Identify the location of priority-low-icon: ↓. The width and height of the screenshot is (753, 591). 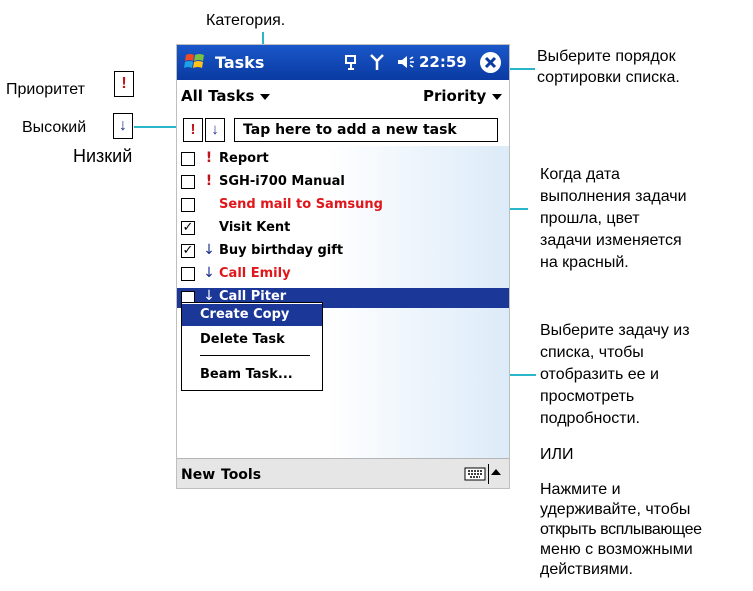
(123, 126).